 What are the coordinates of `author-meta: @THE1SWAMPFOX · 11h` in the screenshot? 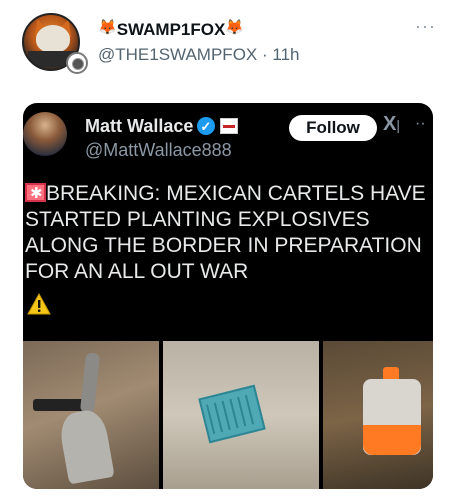 It's located at (199, 55).